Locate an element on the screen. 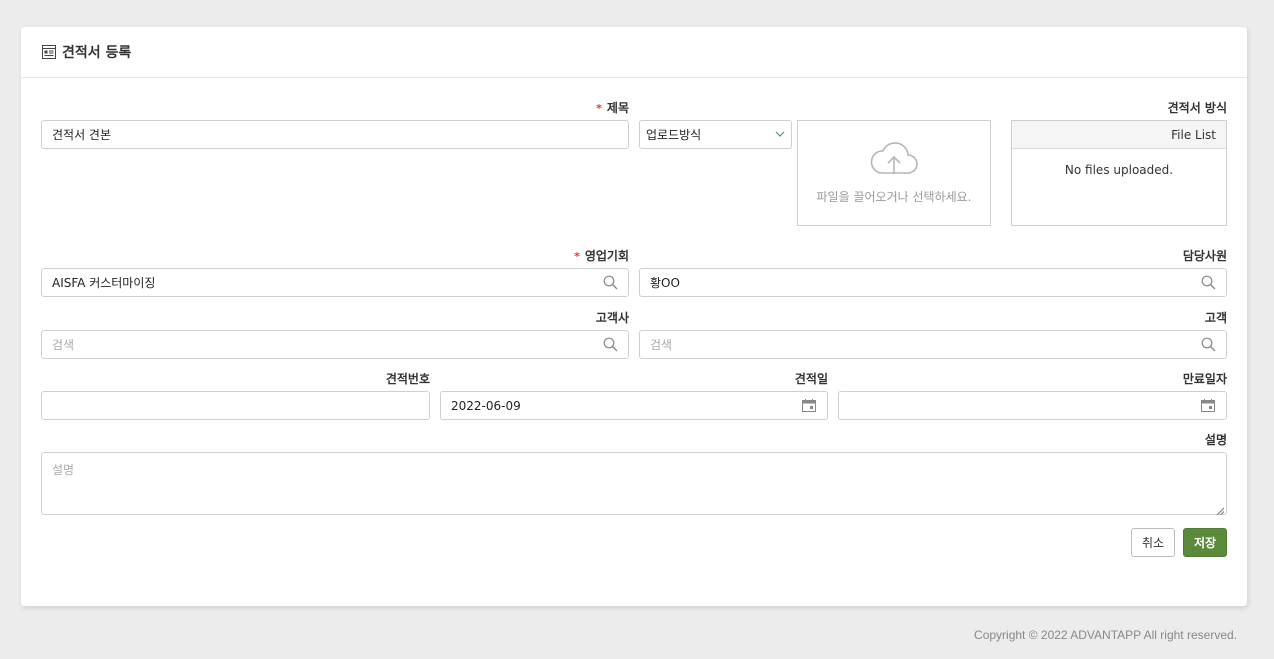  customer-input: 검색 is located at coordinates (933, 344).